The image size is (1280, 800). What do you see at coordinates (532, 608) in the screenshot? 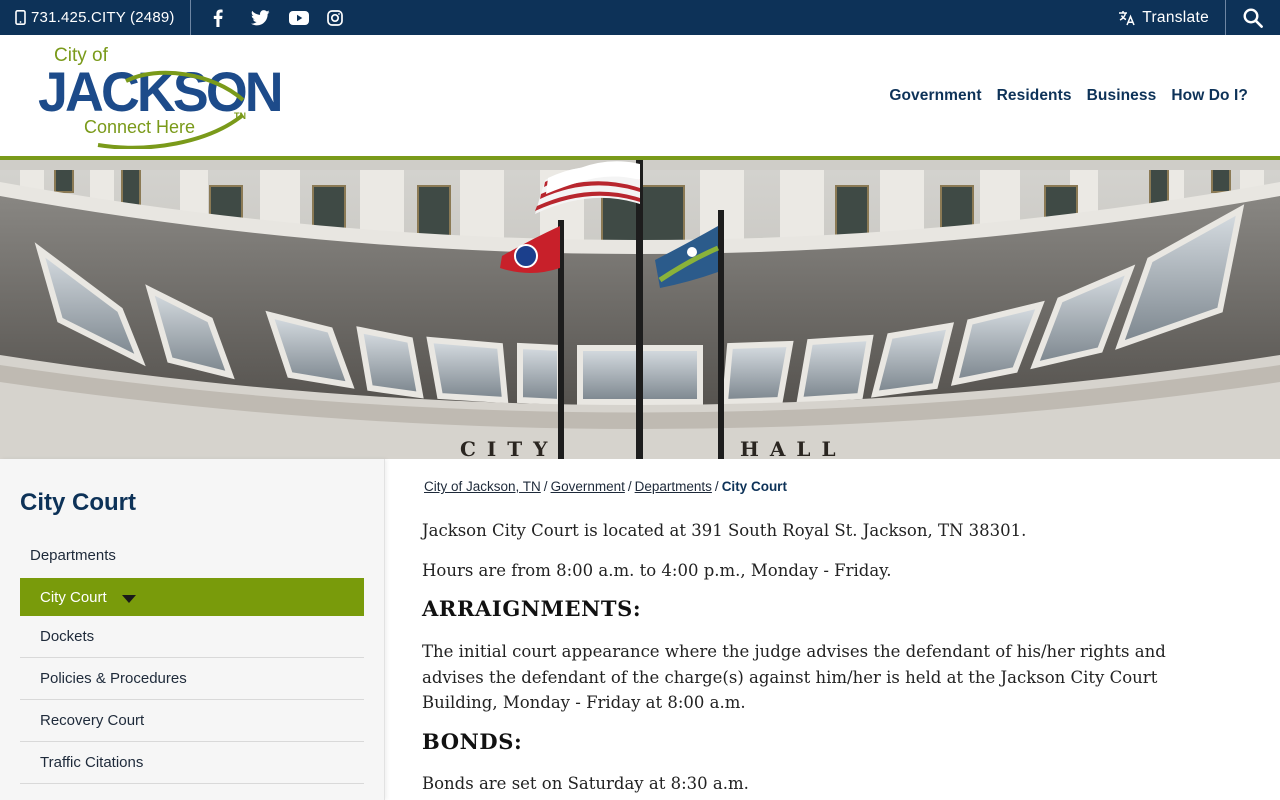
I see `arraignments-heading: ARRAIGNMENTS:` at bounding box center [532, 608].